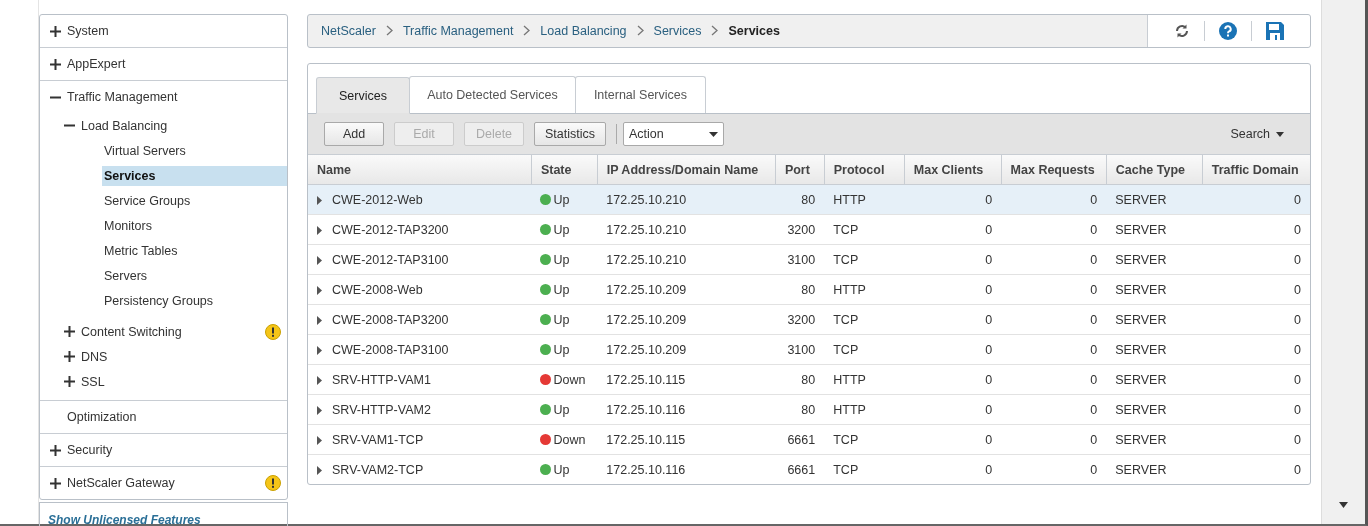  What do you see at coordinates (90, 450) in the screenshot?
I see `nav-item: Security` at bounding box center [90, 450].